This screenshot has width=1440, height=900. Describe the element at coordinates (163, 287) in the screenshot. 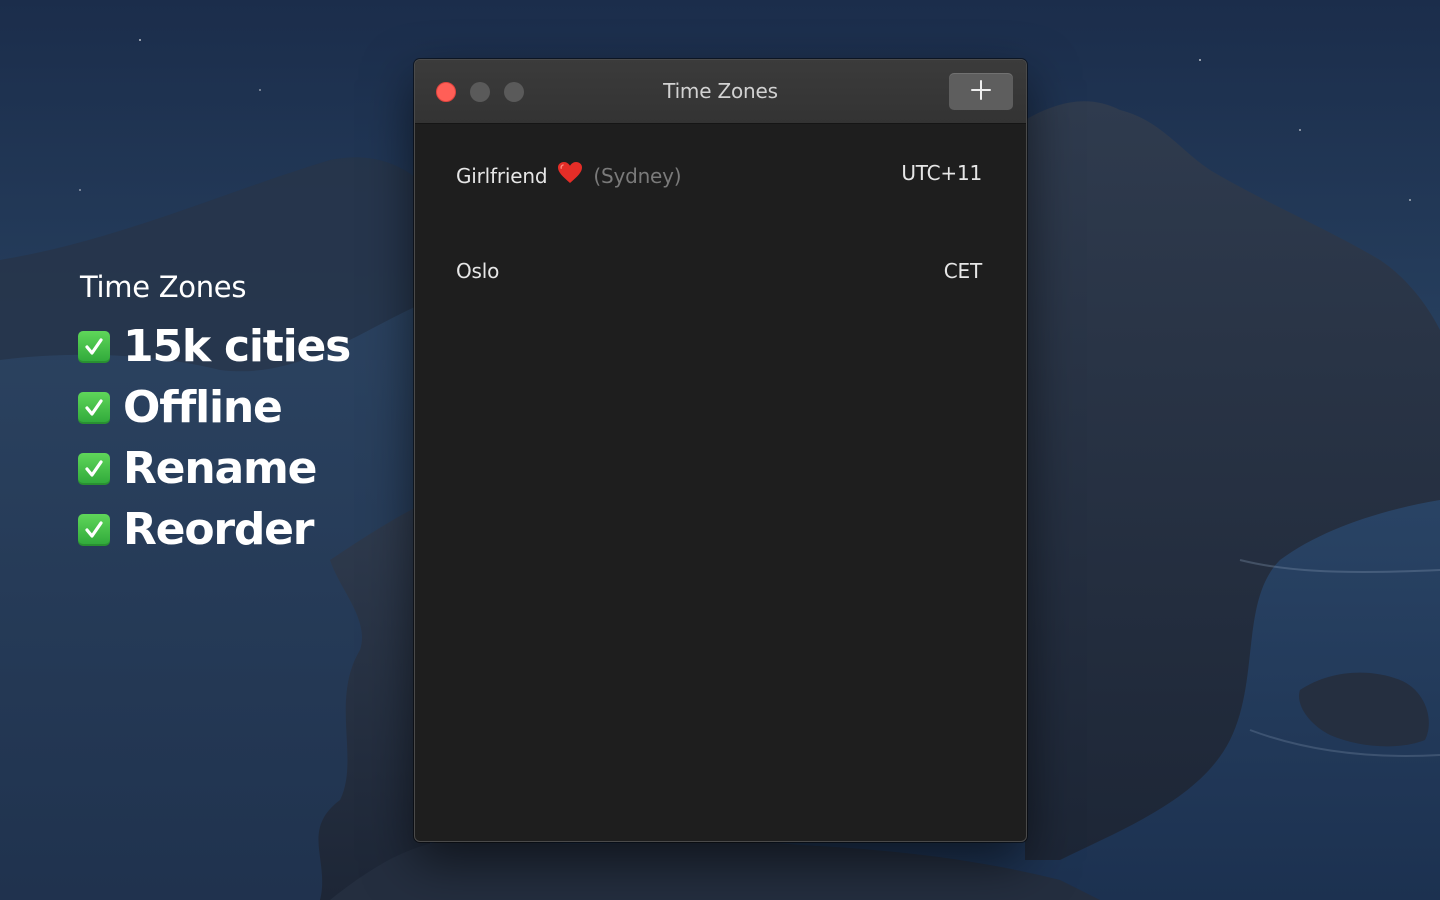

I see `promo-title: Time Zones` at that location.